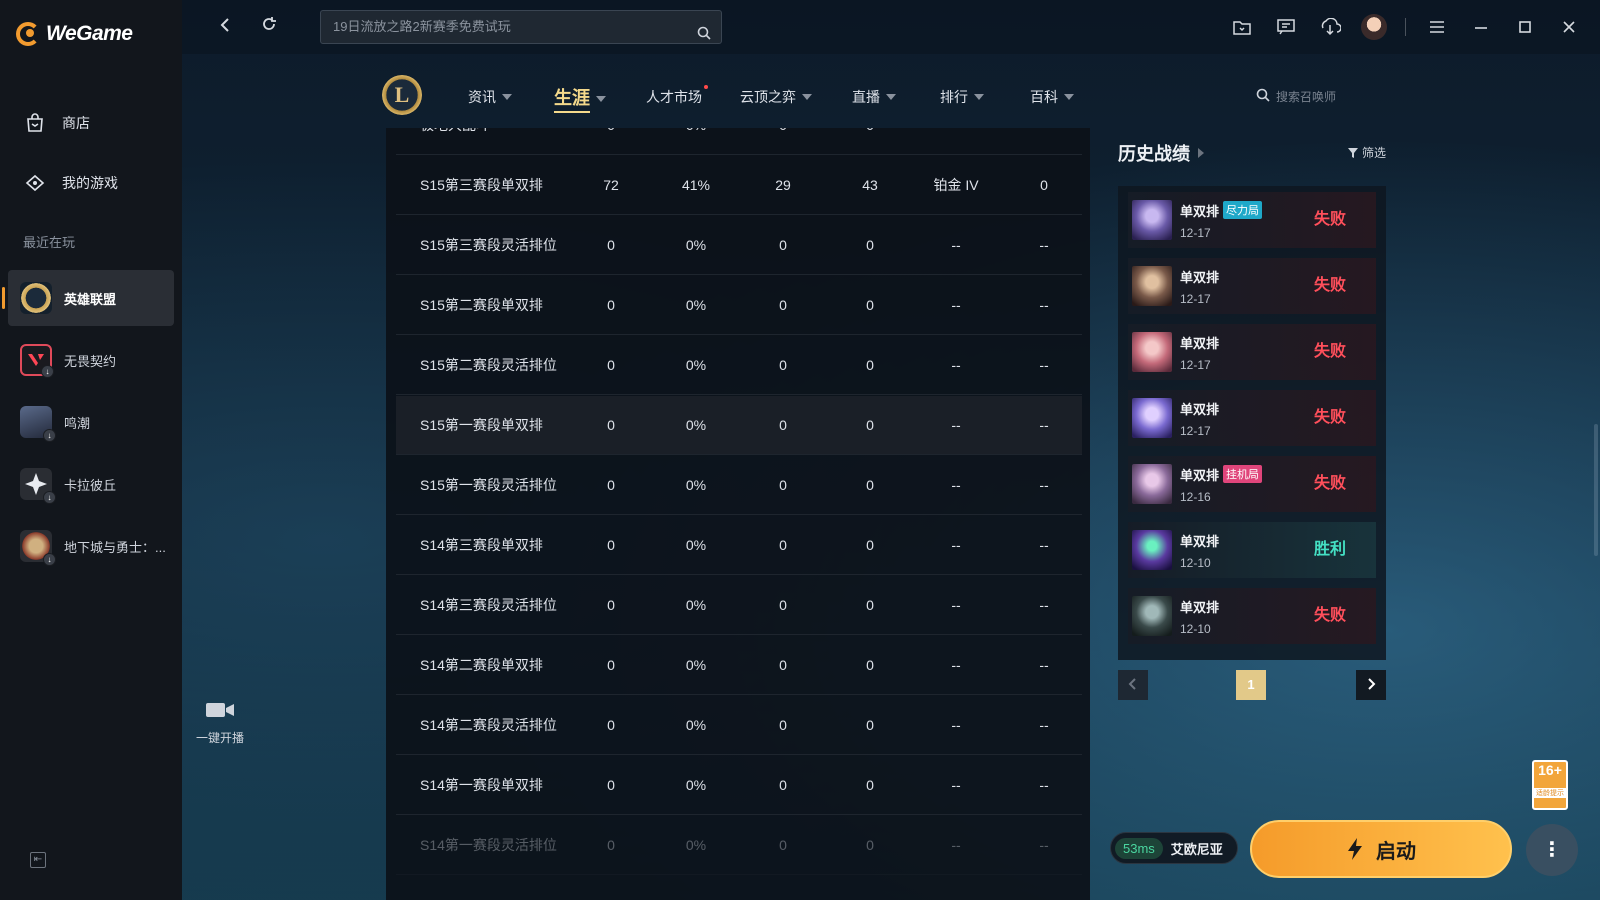 Image resolution: width=1600 pixels, height=900 pixels. Describe the element at coordinates (1252, 220) in the screenshot. I see `match-item: 单双排 尽力局 12-17 失败` at that location.